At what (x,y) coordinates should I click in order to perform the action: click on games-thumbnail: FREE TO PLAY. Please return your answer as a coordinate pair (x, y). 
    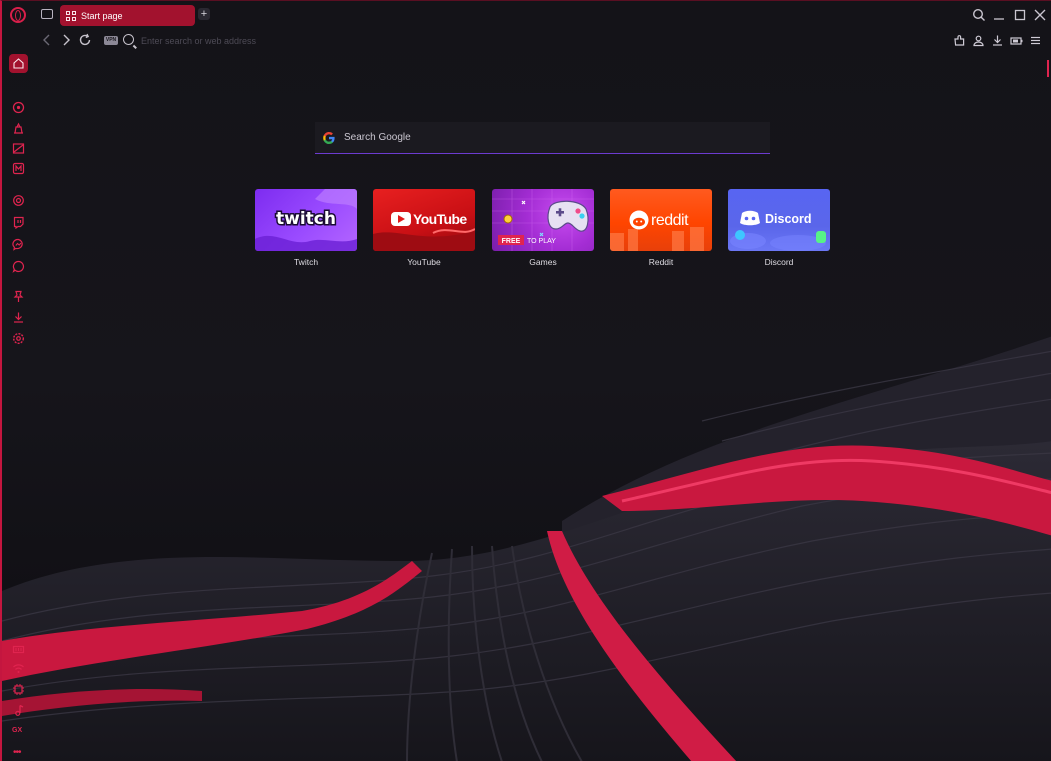
    Looking at the image, I should click on (543, 220).